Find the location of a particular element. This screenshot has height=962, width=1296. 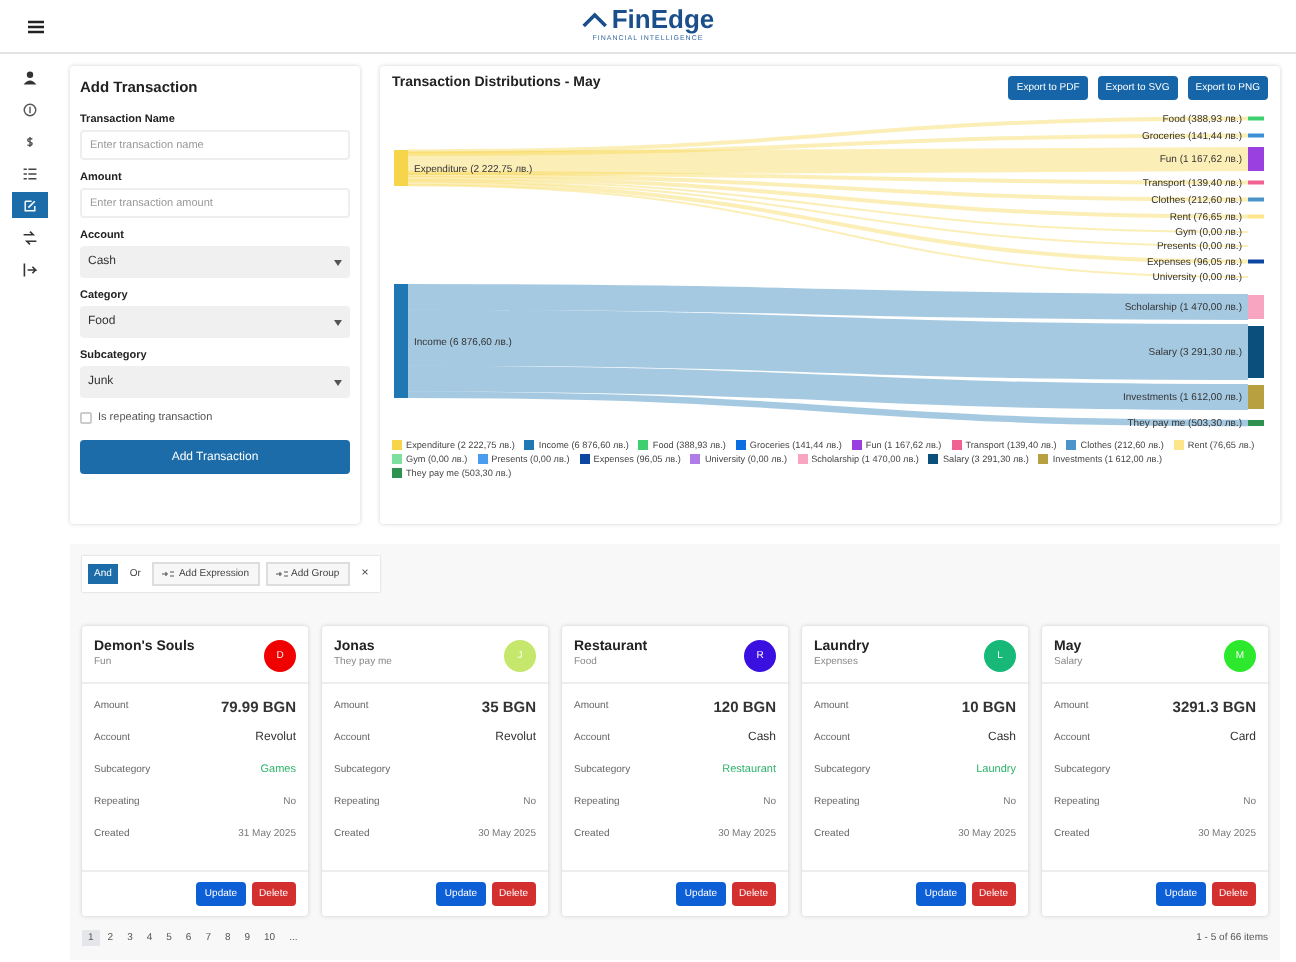

list-icon is located at coordinates (30, 173).